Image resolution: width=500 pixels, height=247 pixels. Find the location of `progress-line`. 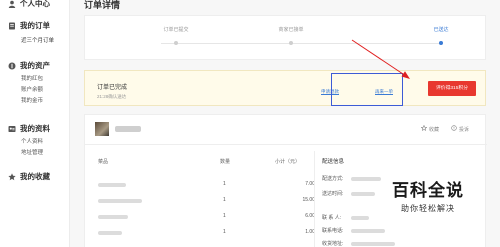

progress-line is located at coordinates (301, 43).